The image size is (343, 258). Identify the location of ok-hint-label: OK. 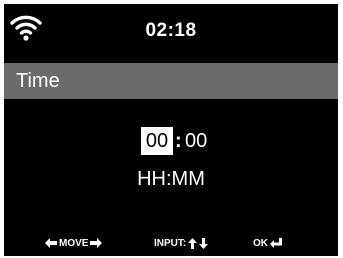
(260, 243).